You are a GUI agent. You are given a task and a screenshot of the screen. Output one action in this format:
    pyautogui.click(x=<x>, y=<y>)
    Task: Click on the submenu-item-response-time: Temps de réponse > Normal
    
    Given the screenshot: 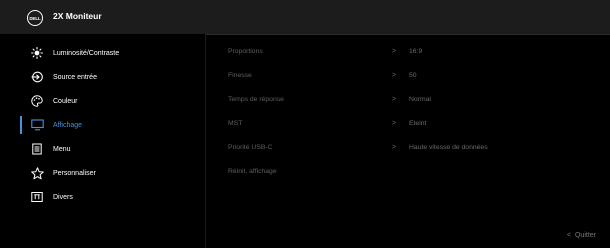 What is the action you would take?
    pyautogui.click(x=408, y=101)
    